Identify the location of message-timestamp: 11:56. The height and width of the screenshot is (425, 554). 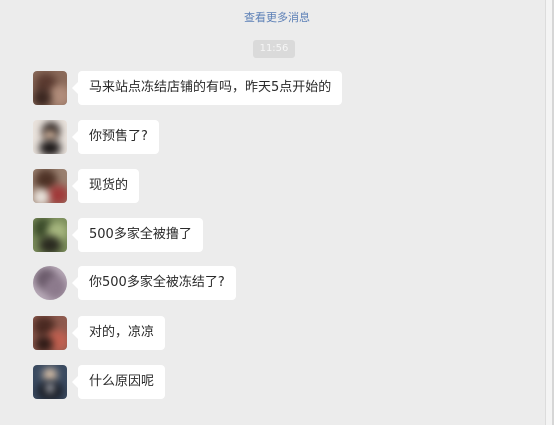
(274, 49).